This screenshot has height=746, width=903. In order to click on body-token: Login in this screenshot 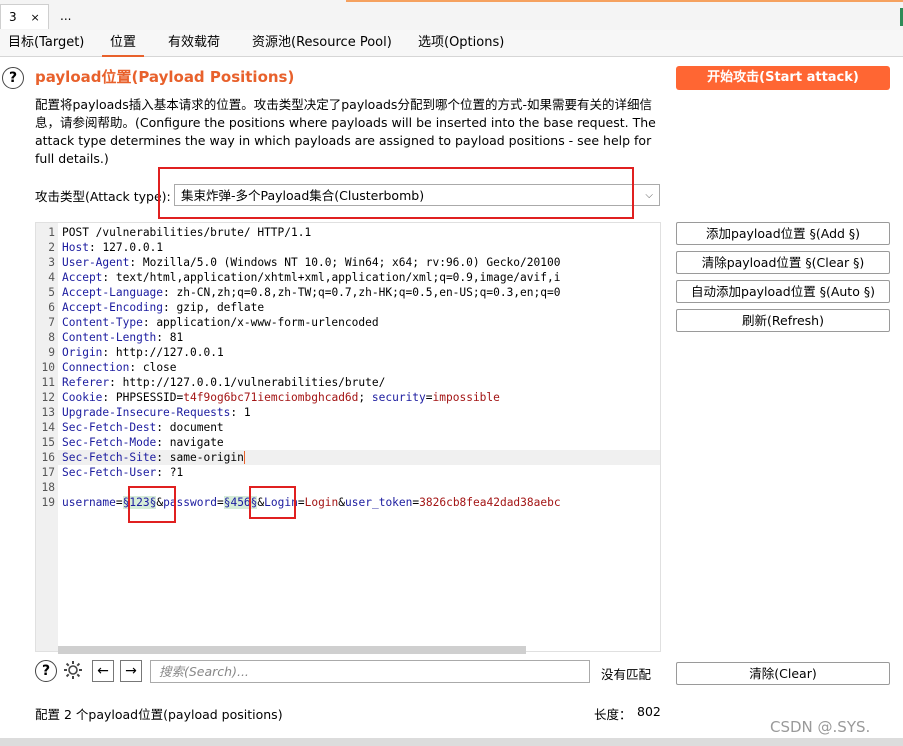, I will do `click(321, 502)`.